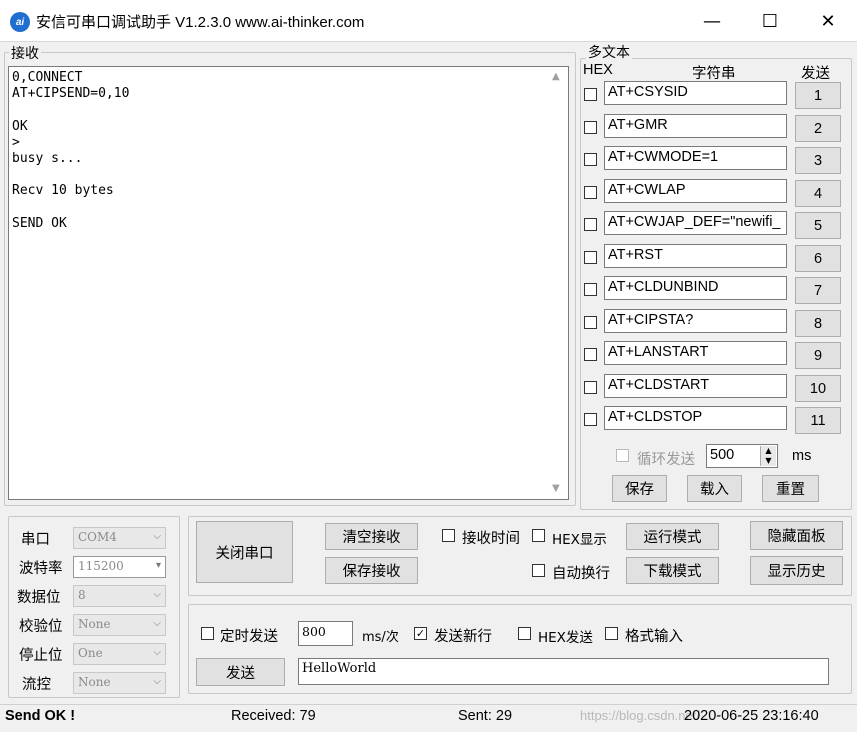 This screenshot has height=732, width=857. I want to click on multitext-string-input: AT+CLDSTART, so click(695, 386).